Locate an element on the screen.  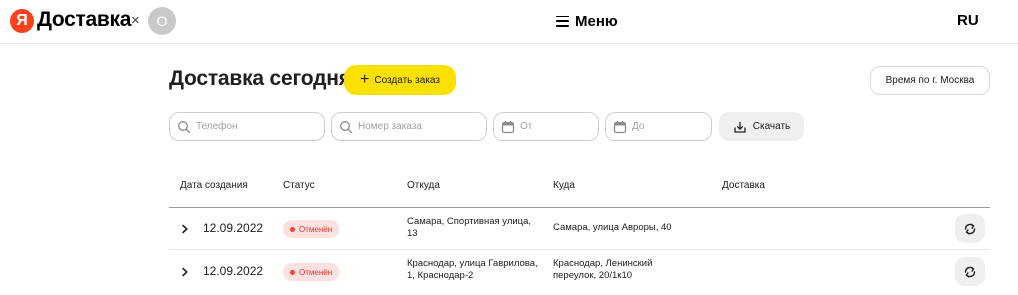
brand-title: Доставка is located at coordinates (84, 20).